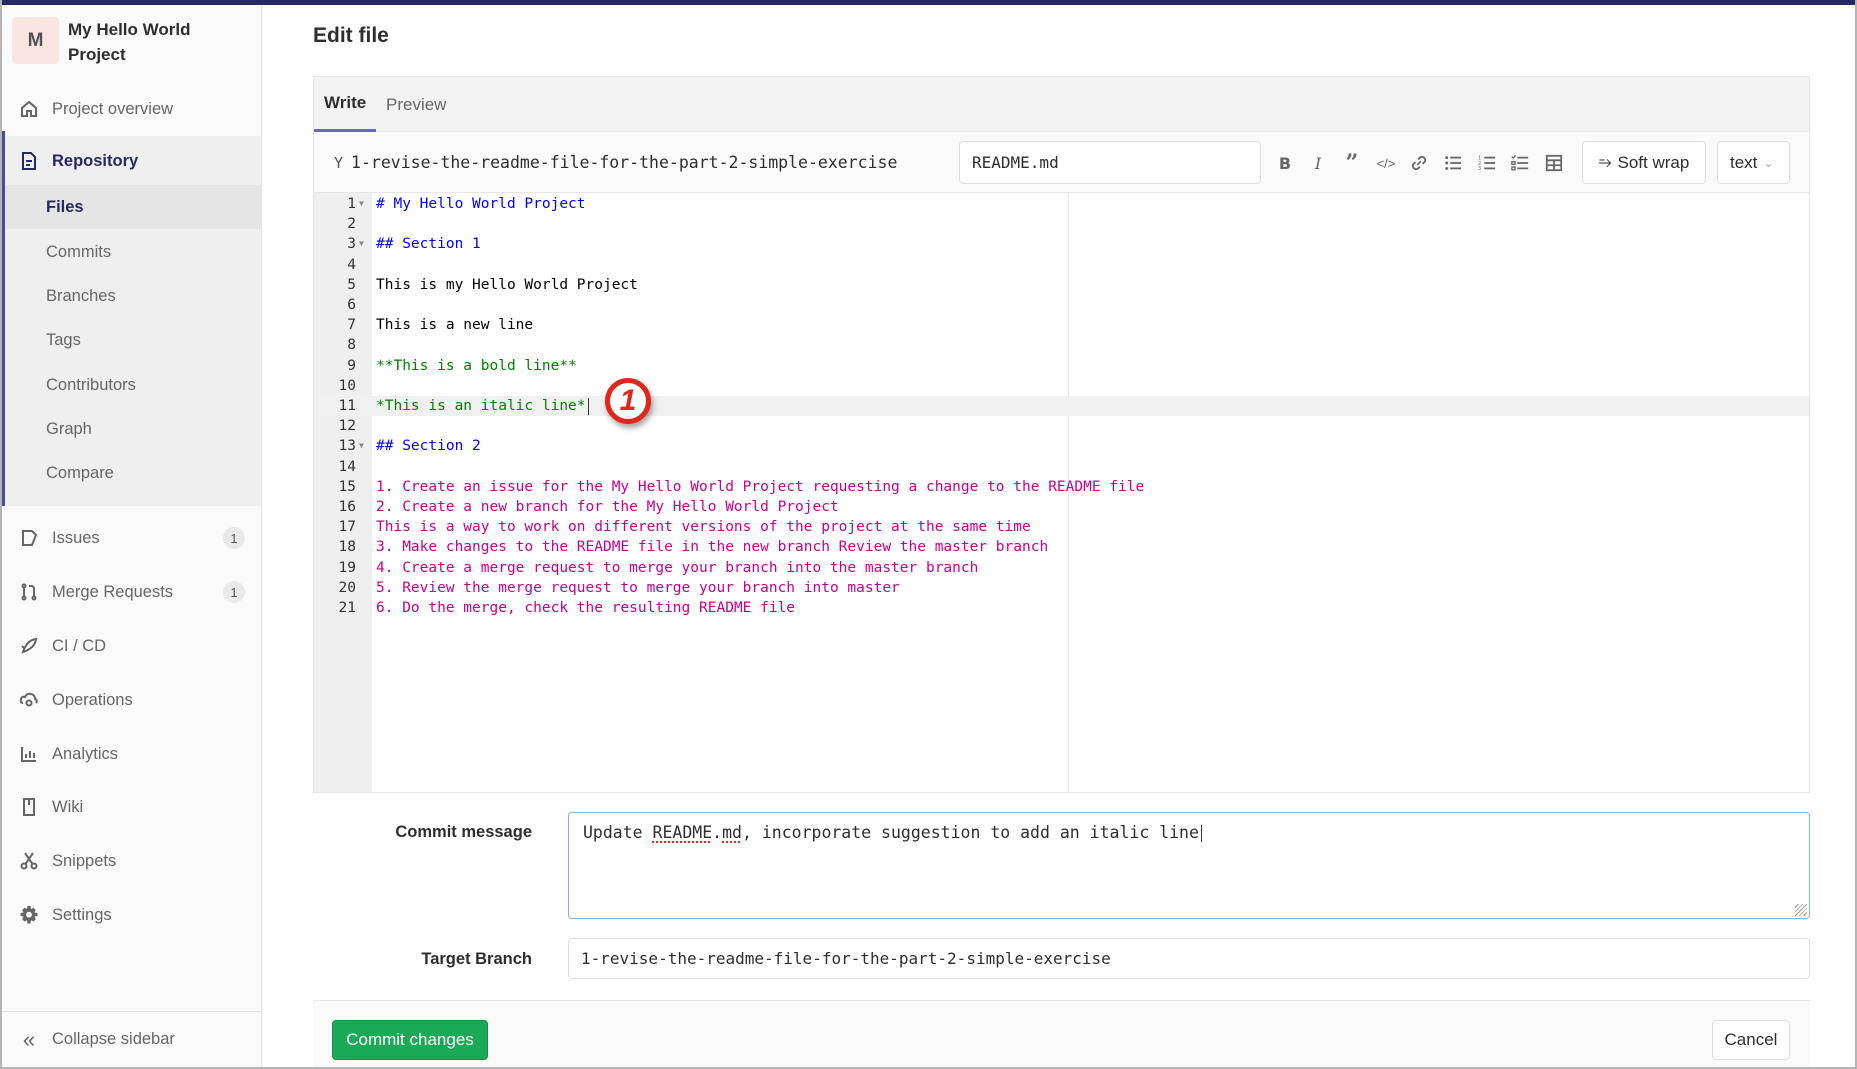 The image size is (1857, 1069). What do you see at coordinates (1751, 1040) in the screenshot?
I see `cancel-button: Cancel` at bounding box center [1751, 1040].